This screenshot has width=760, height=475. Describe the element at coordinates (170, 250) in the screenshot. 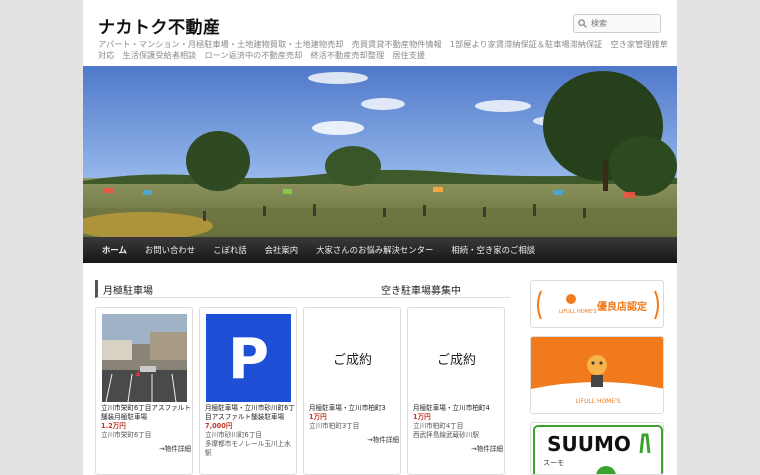

I see `nav-contact: お問い合わせ` at that location.